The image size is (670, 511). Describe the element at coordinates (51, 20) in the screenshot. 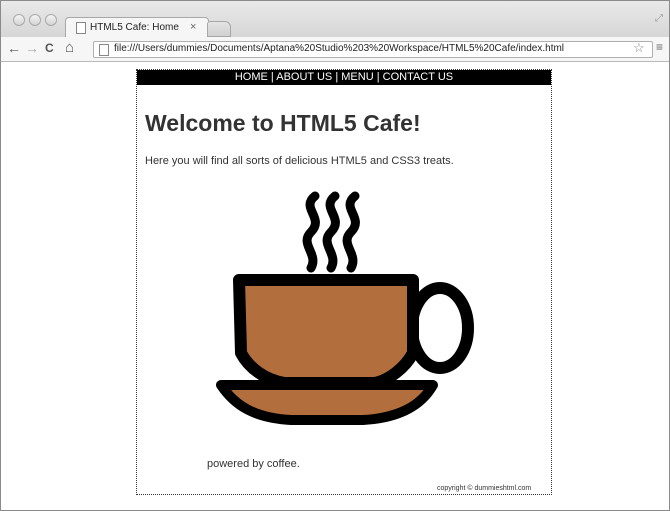

I see `zoom-window-icon` at that location.